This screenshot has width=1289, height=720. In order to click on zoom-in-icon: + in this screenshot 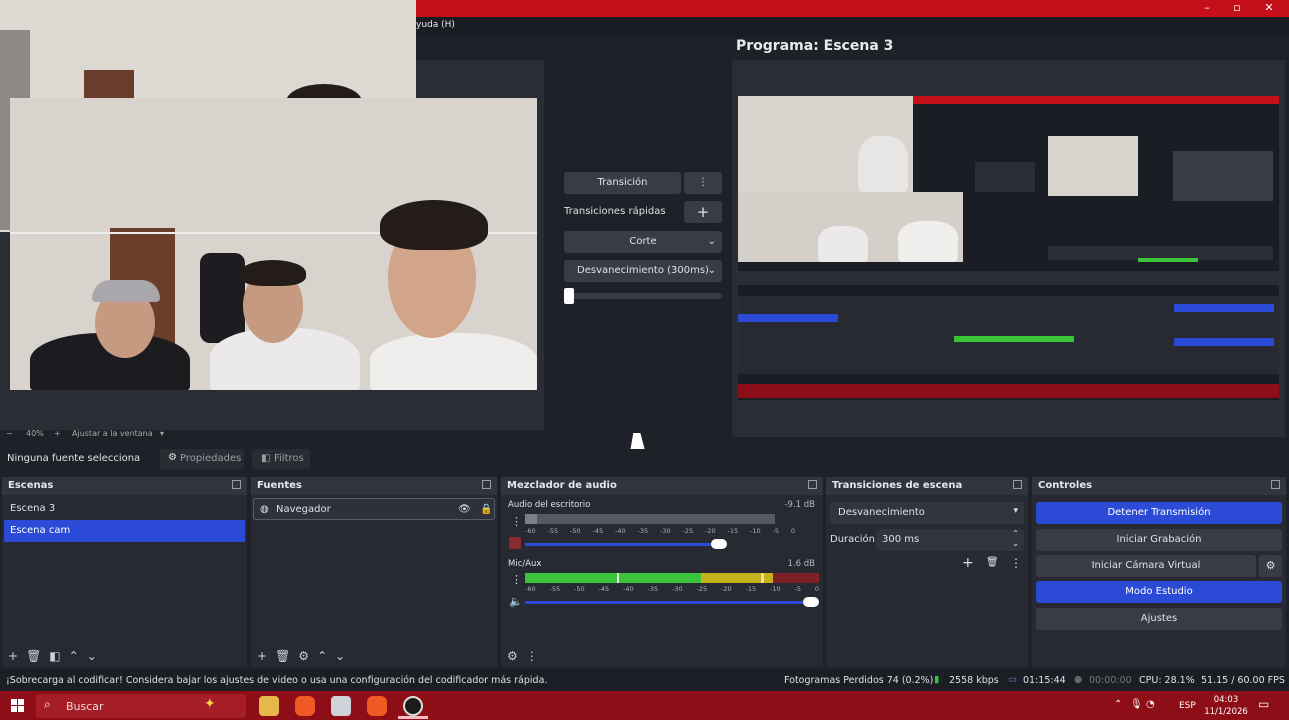, I will do `click(57, 433)`.